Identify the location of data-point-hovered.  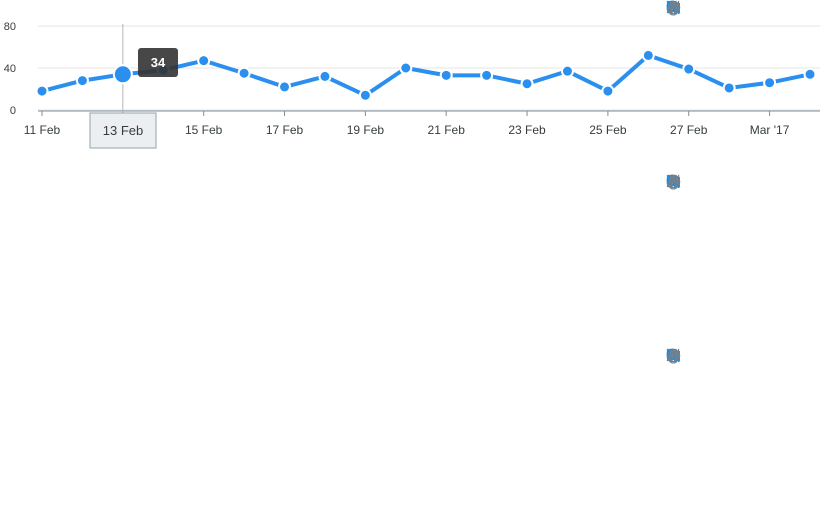
(122, 74).